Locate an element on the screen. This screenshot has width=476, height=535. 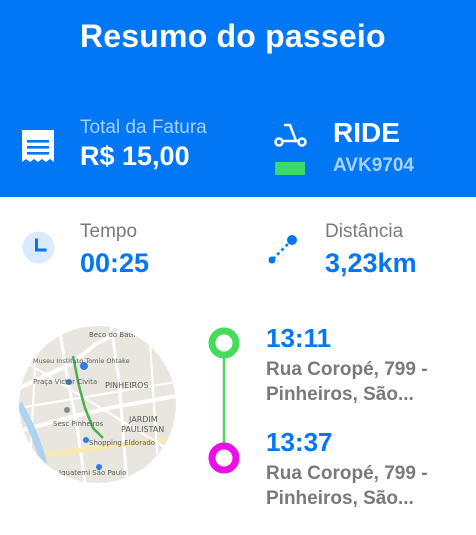
receipt-icon is located at coordinates (38, 146).